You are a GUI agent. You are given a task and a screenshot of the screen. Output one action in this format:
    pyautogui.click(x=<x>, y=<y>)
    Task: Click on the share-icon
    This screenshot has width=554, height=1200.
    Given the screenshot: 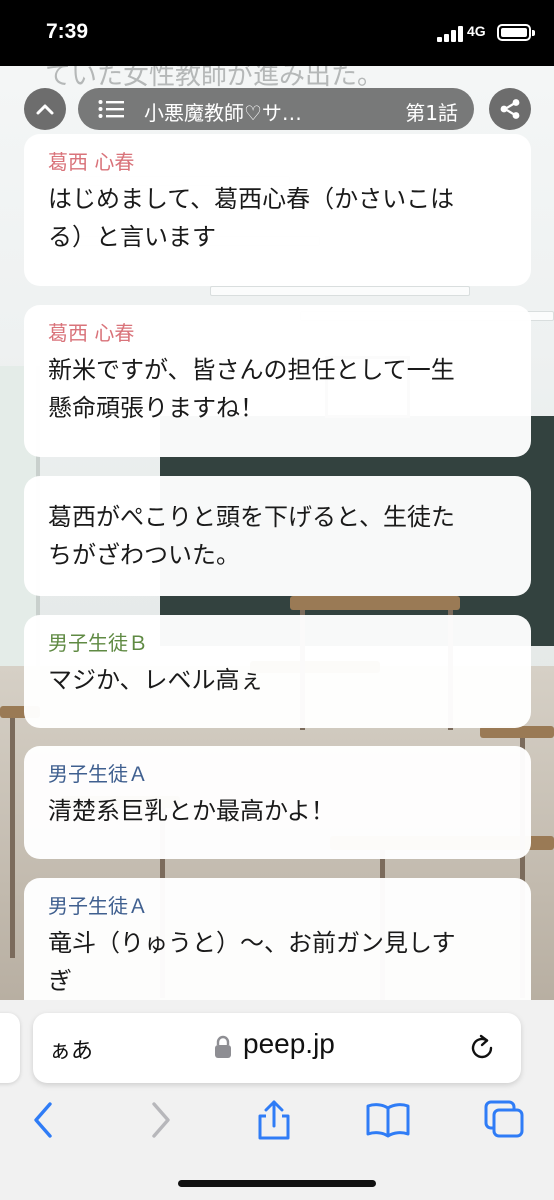 What is the action you would take?
    pyautogui.click(x=510, y=109)
    